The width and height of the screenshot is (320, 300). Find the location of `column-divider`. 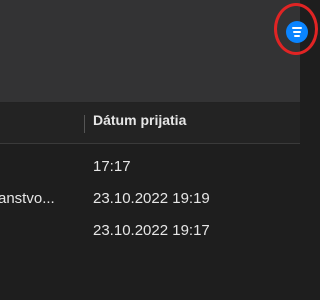

column-divider is located at coordinates (84, 124).